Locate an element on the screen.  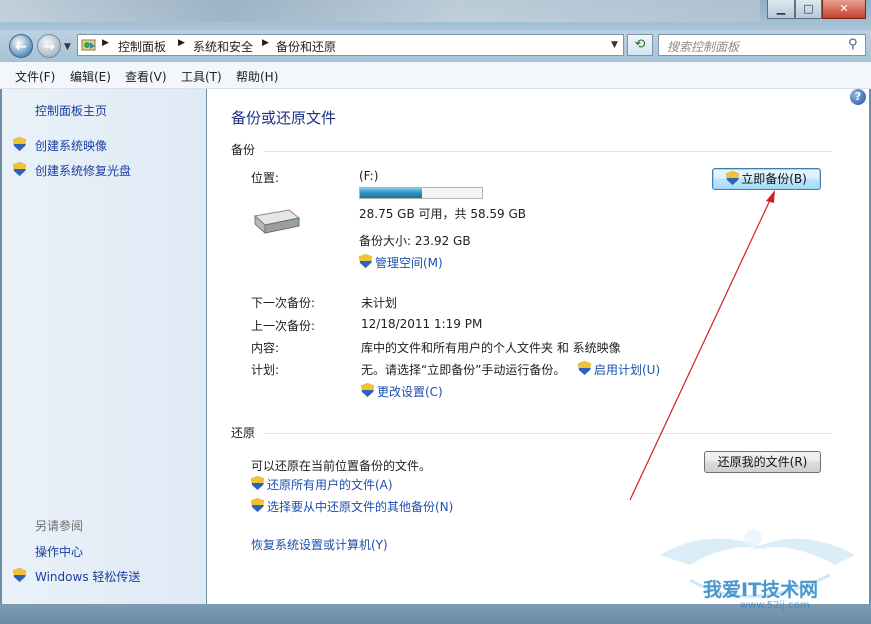
watermark: 我爱IT技术网 www.52ij.com is located at coordinates (757, 567).